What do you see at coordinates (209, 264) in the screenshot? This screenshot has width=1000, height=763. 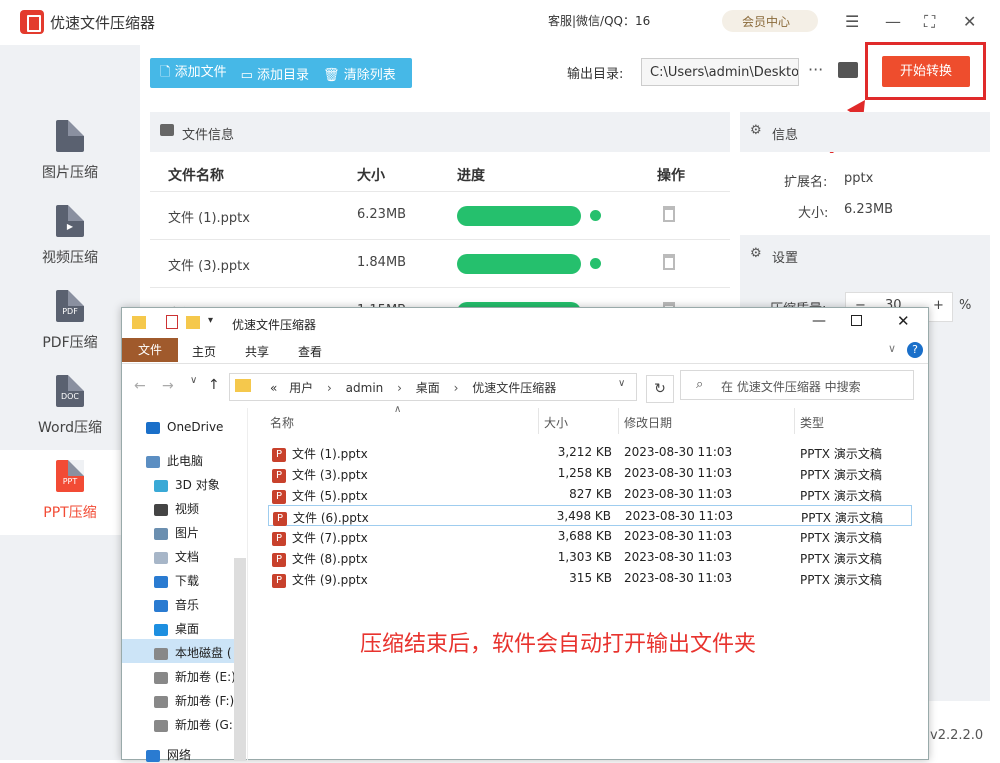 I see `file-row-name: 文件 (3).pptx` at bounding box center [209, 264].